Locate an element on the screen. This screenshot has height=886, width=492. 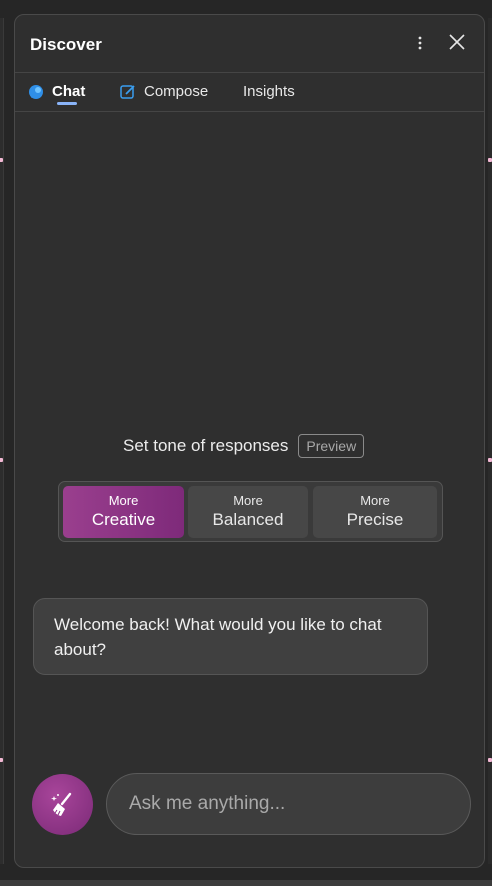
tone-balanced-name: Balanced is located at coordinates (248, 519).